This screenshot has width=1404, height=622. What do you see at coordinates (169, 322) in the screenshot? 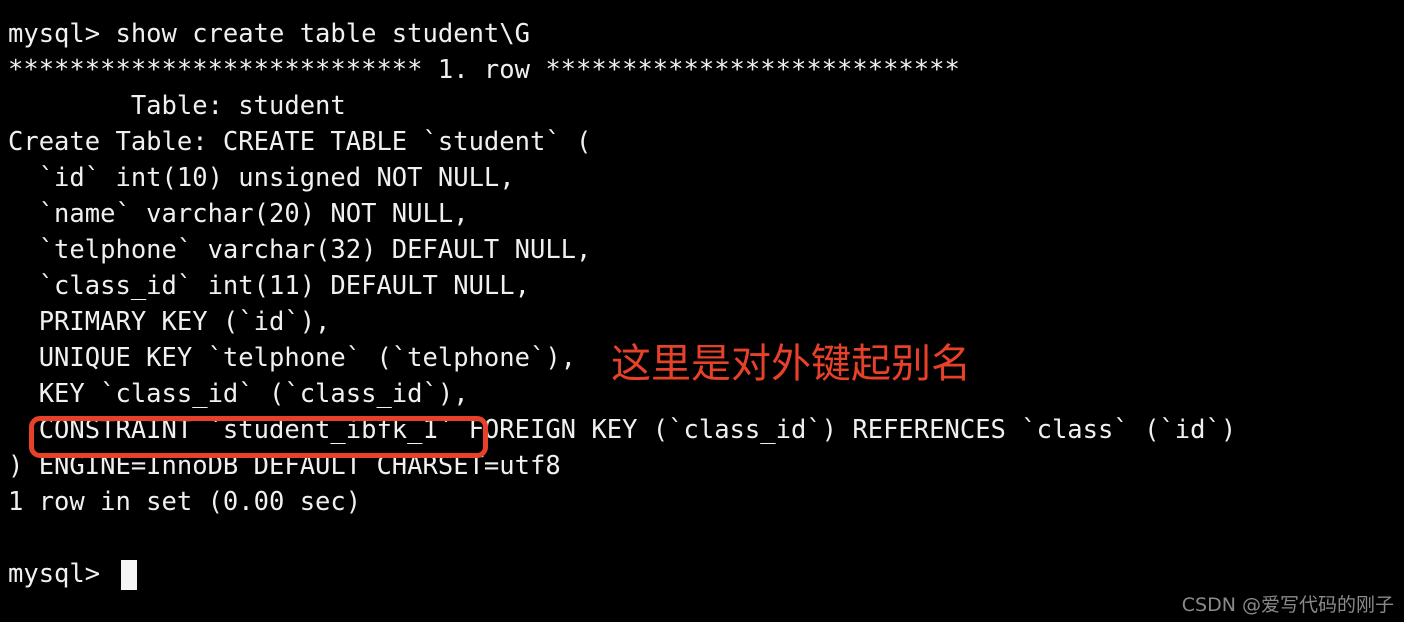
I see `terminal-line-primary-key: PRIMARY KEY (`id`),` at bounding box center [169, 322].